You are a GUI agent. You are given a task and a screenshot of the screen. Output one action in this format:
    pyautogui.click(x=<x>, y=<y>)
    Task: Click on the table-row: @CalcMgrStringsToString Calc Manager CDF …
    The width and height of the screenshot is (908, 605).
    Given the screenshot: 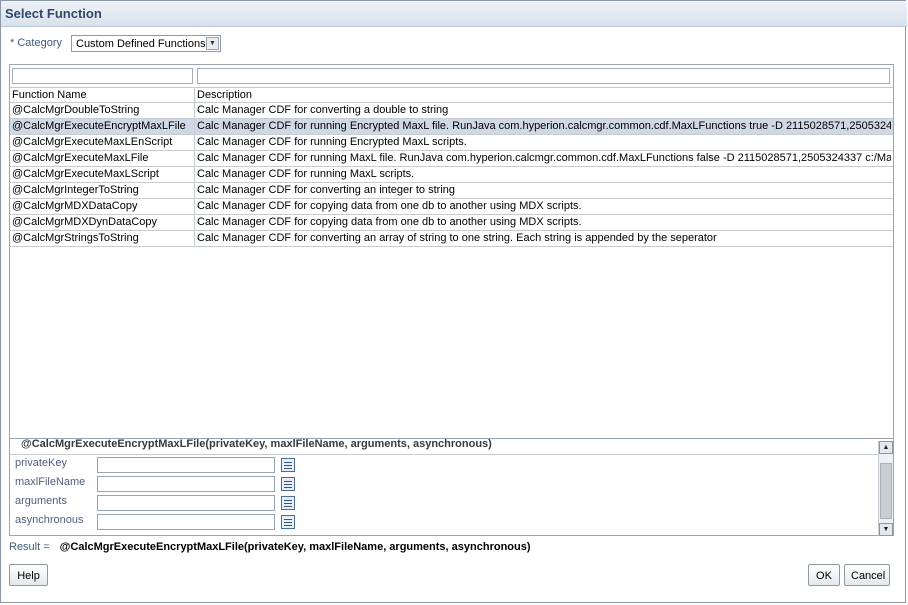 What is the action you would take?
    pyautogui.click(x=451, y=239)
    